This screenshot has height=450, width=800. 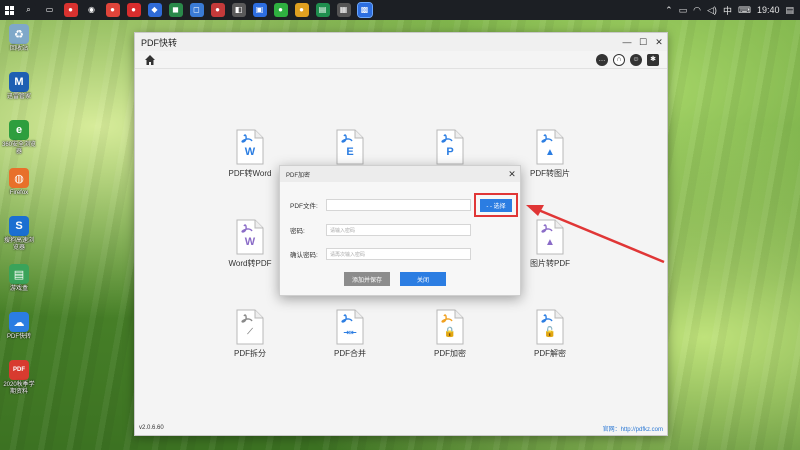 I want to click on tool-label: PDF拆分, so click(x=250, y=353).